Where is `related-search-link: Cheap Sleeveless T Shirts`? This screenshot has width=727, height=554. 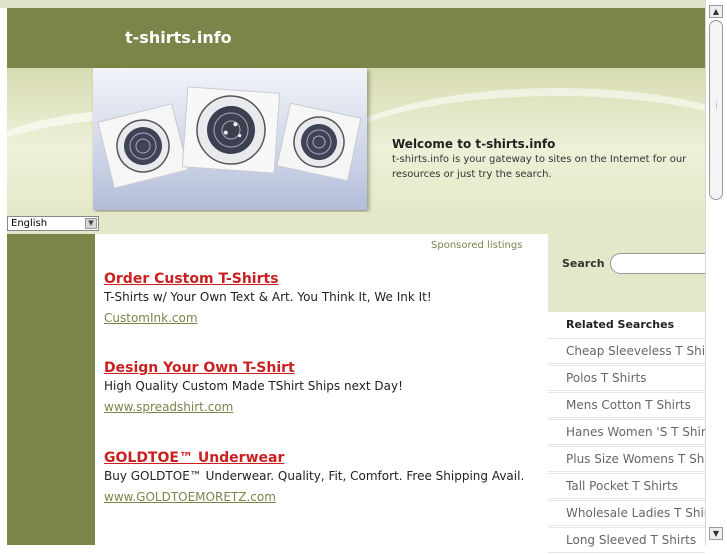 related-search-link: Cheap Sleeveless T Shirts is located at coordinates (626, 351).